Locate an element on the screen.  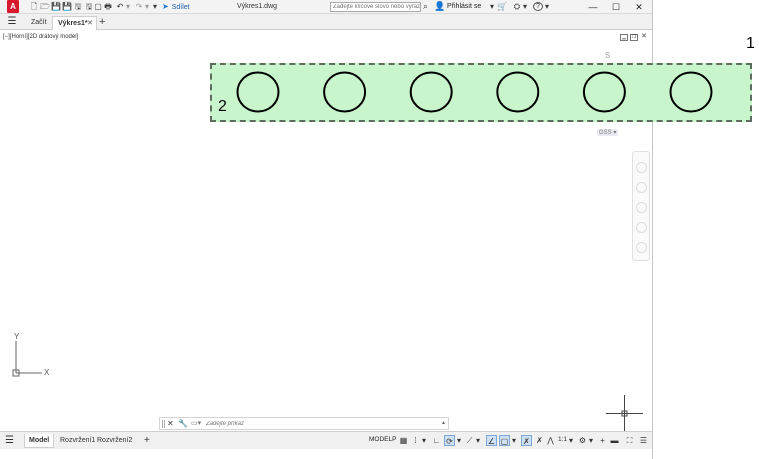
cart-icon: 🛒 is located at coordinates (502, 7).